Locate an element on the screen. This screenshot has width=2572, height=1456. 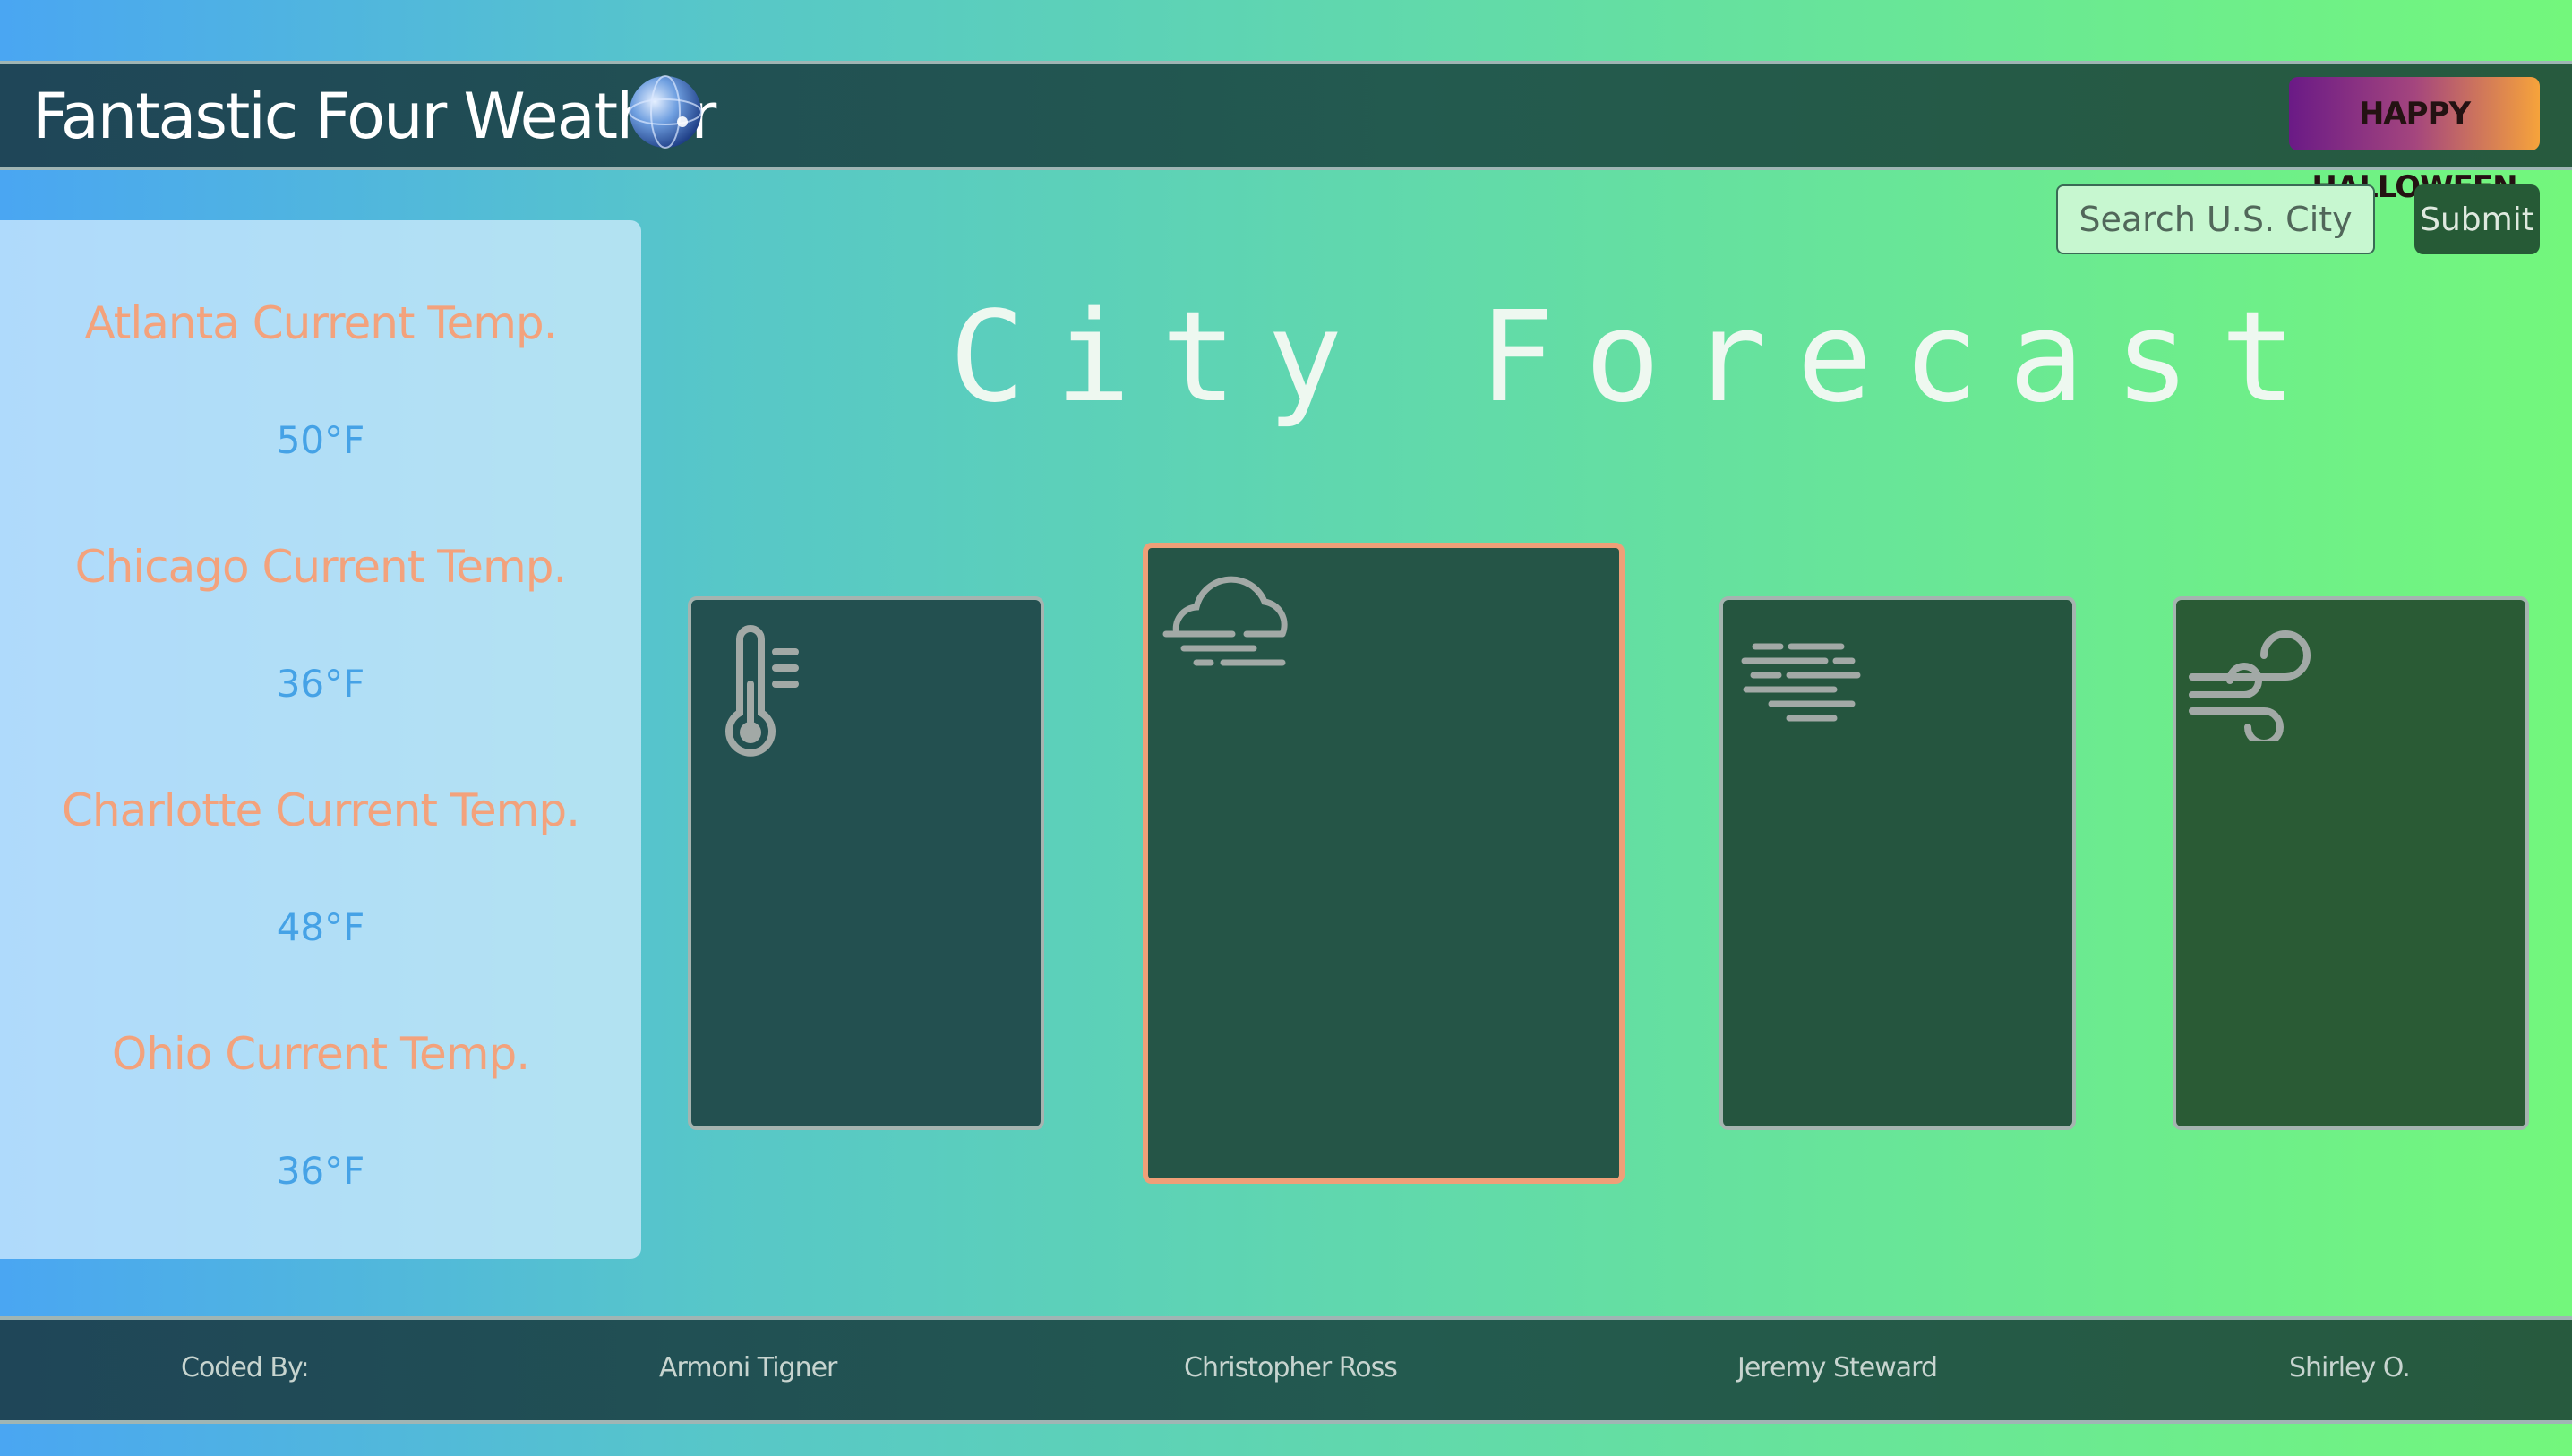
author-name: Shirley O. is located at coordinates (2350, 1367).